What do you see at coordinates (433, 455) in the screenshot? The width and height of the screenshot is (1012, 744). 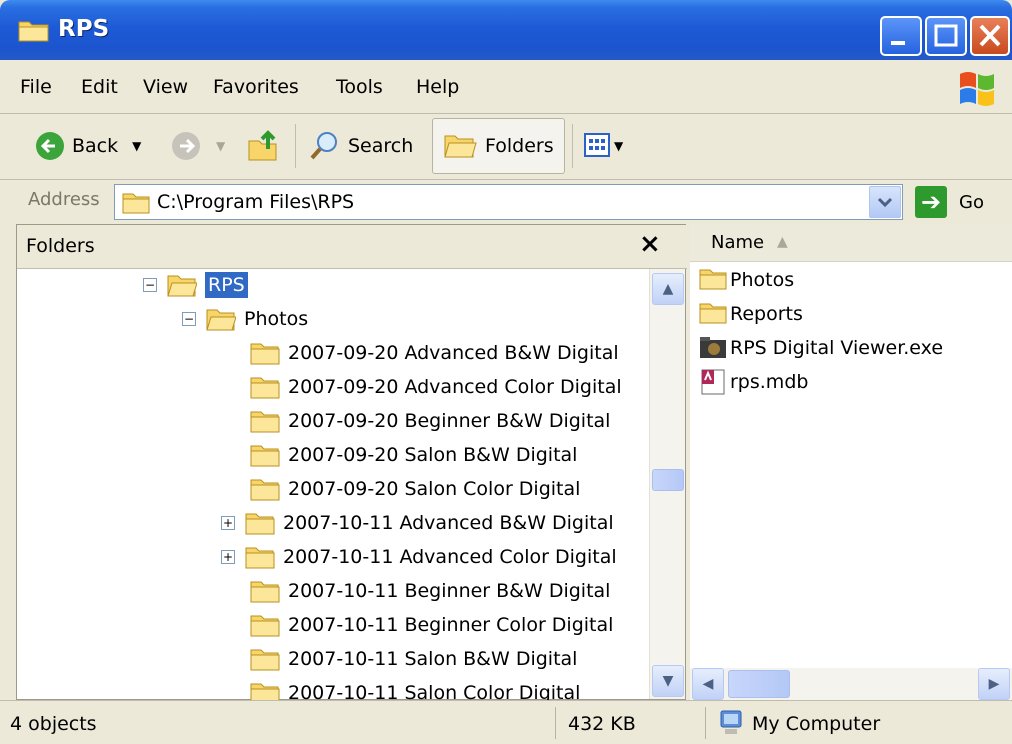 I see `tree-item-label: 2007-09-20 Salon B&W Digital` at bounding box center [433, 455].